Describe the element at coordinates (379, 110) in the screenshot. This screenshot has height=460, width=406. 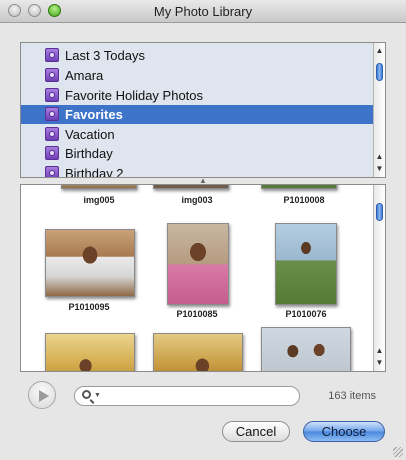
I see `album-list-scrollbar: ▲ ▲ ▼` at that location.